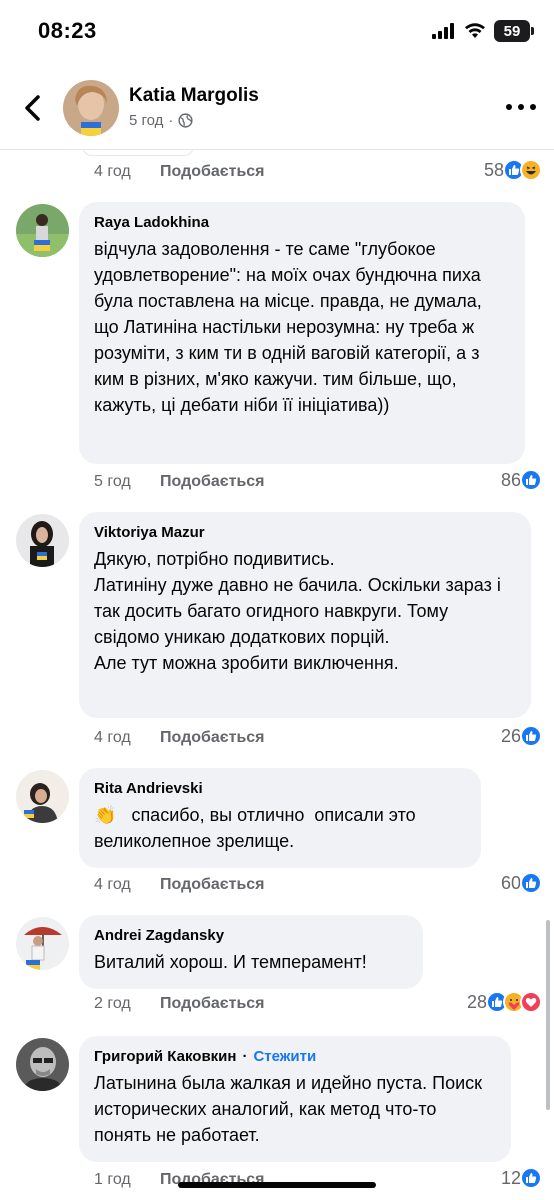 The height and width of the screenshot is (1200, 554). I want to click on reaction-count: 26, so click(510, 735).